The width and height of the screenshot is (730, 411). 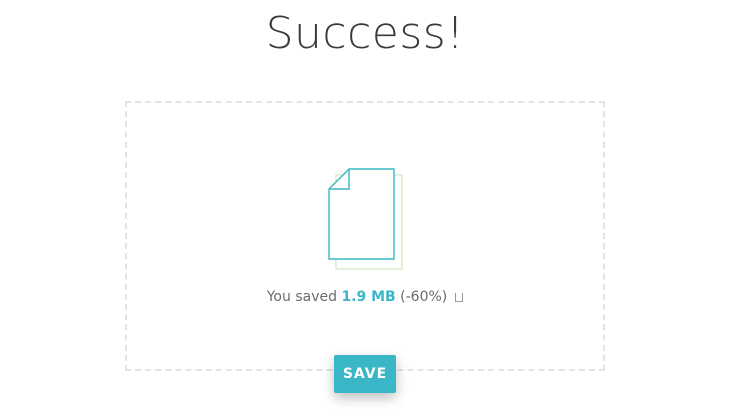 What do you see at coordinates (365, 374) in the screenshot?
I see `save-button: SAVE` at bounding box center [365, 374].